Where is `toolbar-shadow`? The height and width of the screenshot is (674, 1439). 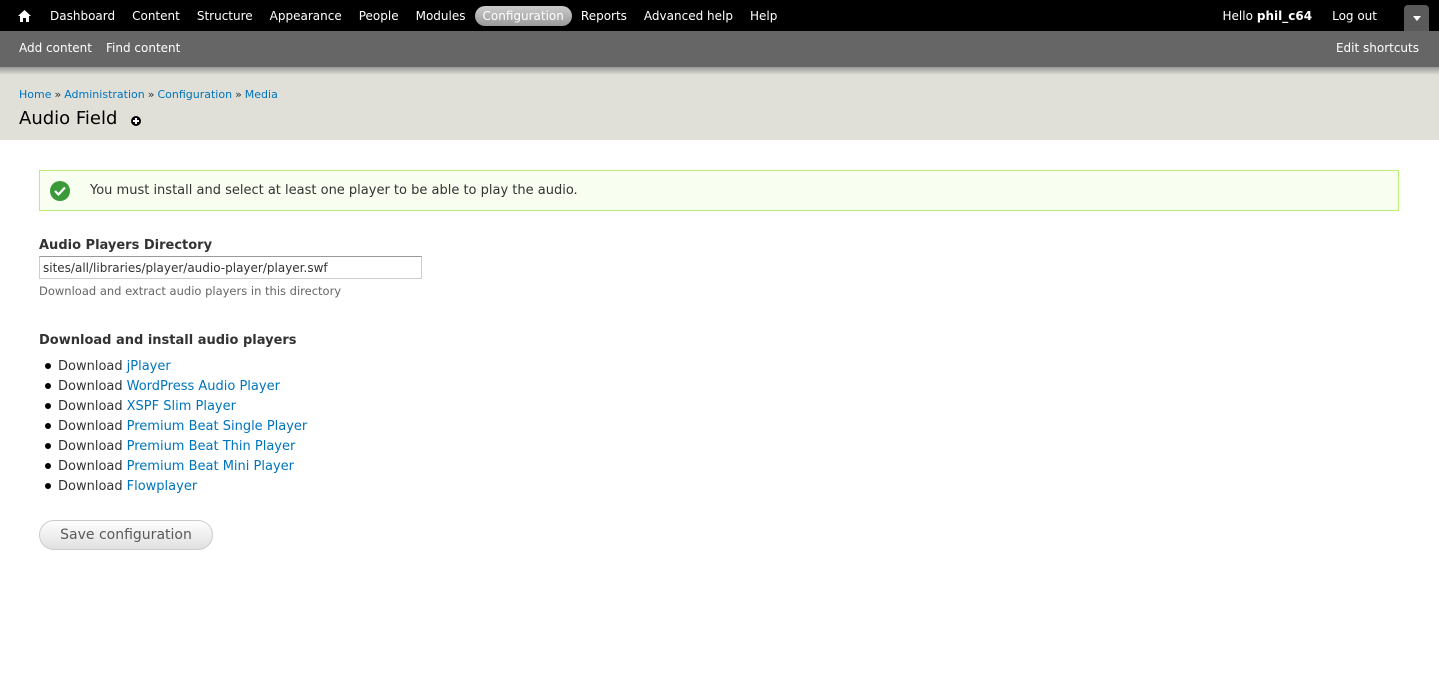 toolbar-shadow is located at coordinates (719, 71).